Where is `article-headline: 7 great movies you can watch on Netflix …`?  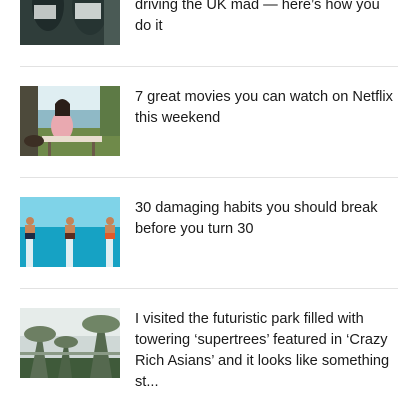
article-headline: 7 great movies you can watch on Netflix … is located at coordinates (266, 108).